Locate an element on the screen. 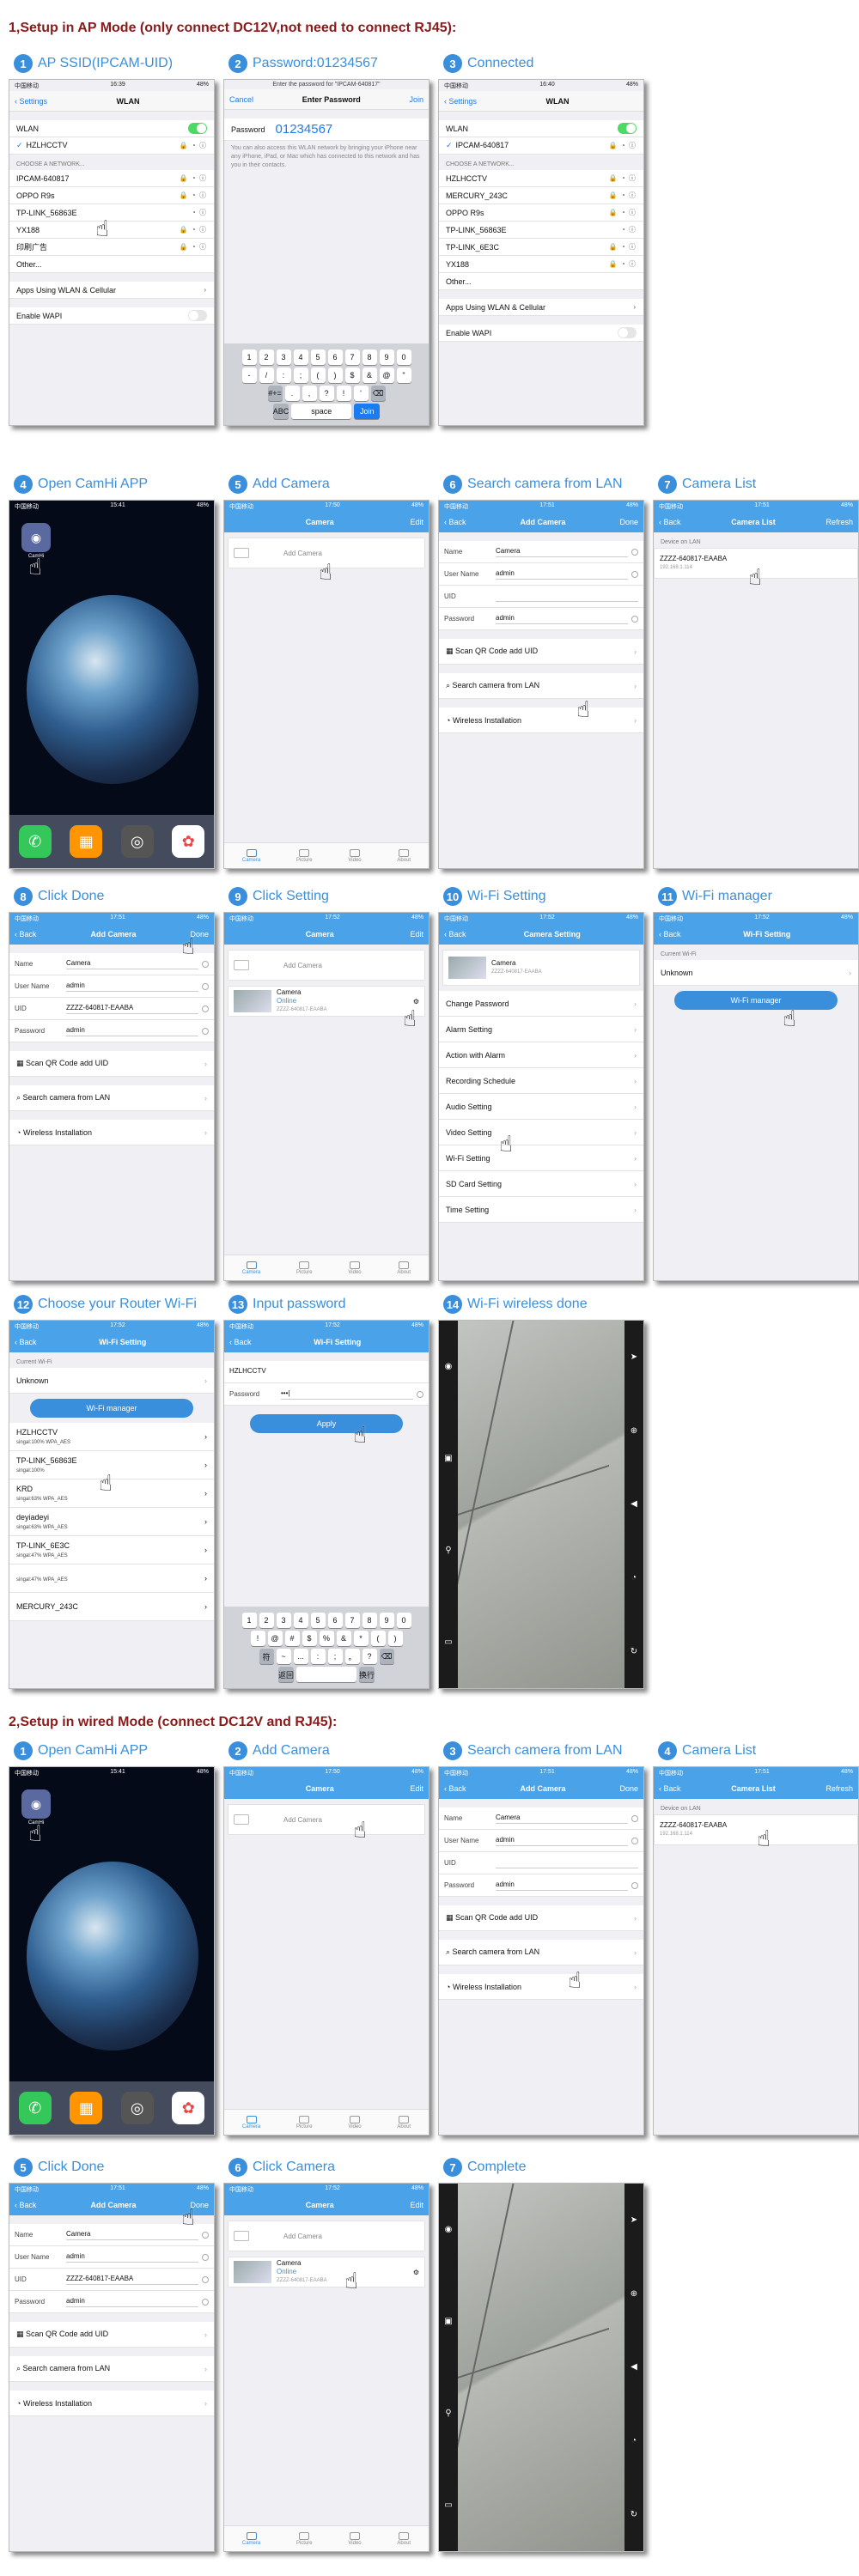  wifi-network-item: singal:47% WPA_AES › is located at coordinates (112, 1579).